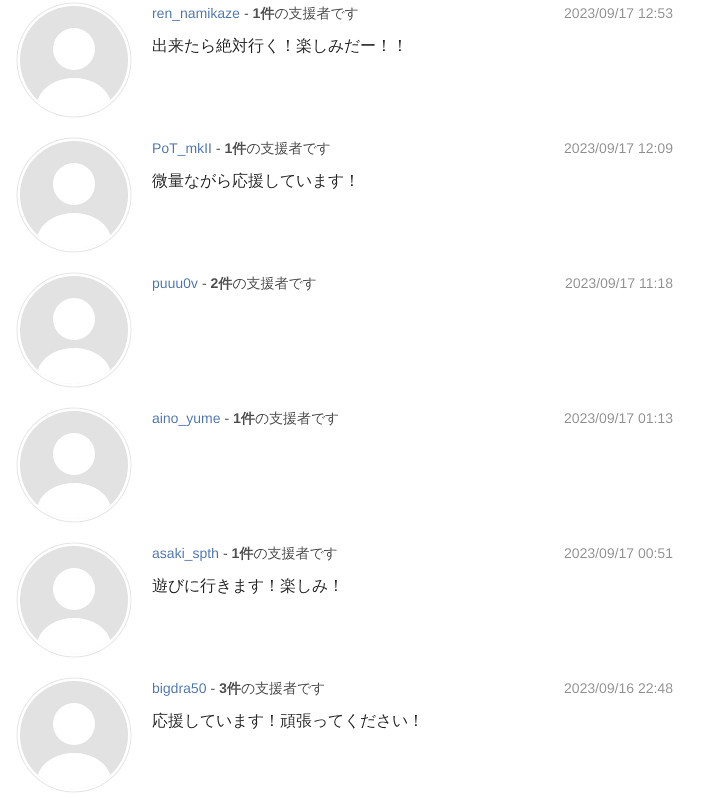 The width and height of the screenshot is (706, 798). What do you see at coordinates (267, 688) in the screenshot?
I see `supporter-count: - 3件の支援者です` at bounding box center [267, 688].